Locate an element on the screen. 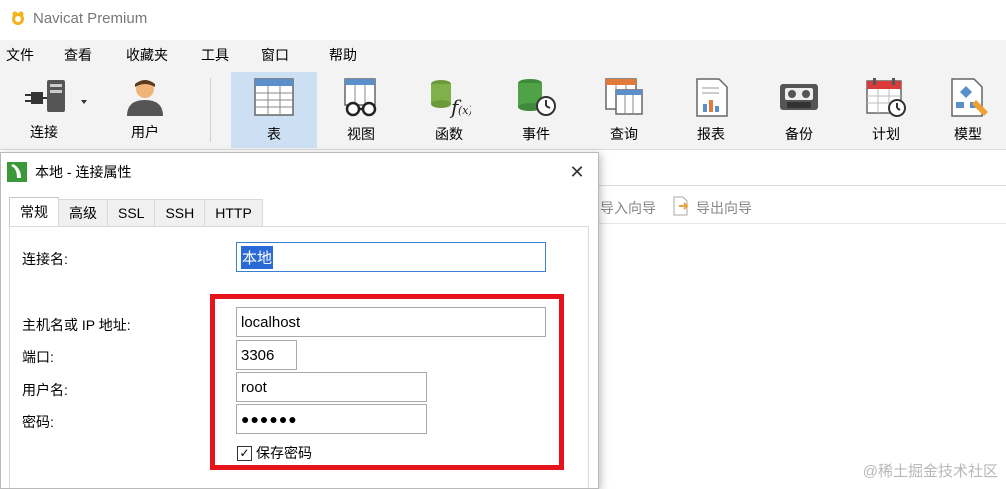 The height and width of the screenshot is (489, 1006). event-clock-icon is located at coordinates (537, 97).